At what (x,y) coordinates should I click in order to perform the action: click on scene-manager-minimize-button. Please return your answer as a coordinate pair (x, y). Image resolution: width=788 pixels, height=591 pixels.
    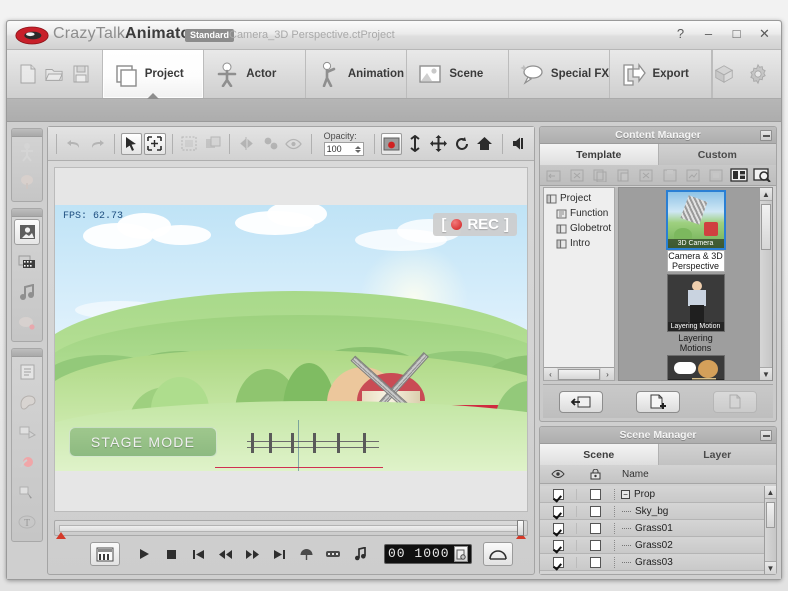
    Looking at the image, I should click on (766, 435).